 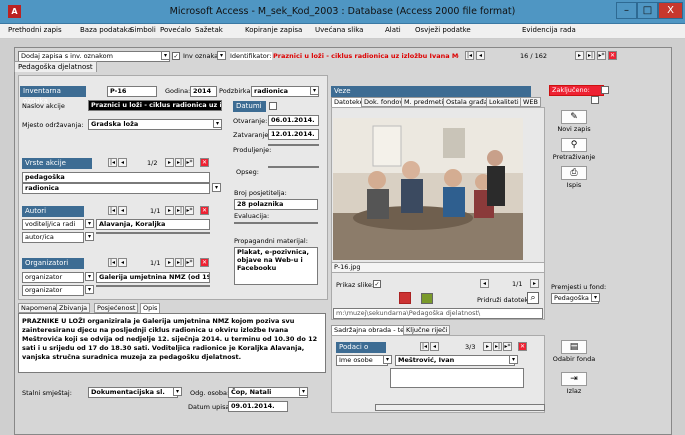 I want to click on menu-prev-record: Prethodni zapis, so click(x=35, y=30).